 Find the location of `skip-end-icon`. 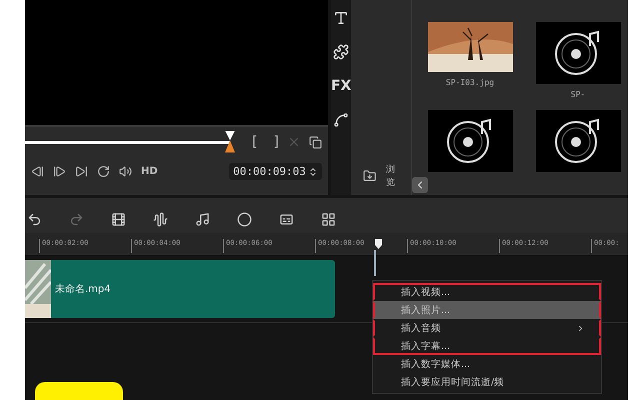

skip-end-icon is located at coordinates (81, 171).